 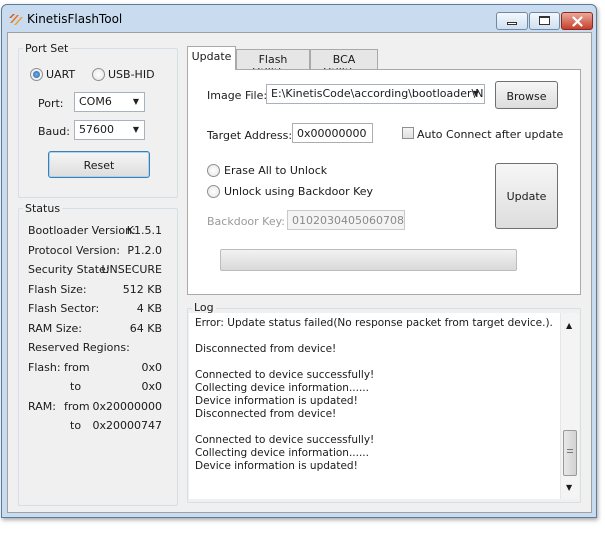 What do you see at coordinates (368, 260) in the screenshot?
I see `update-progress-bar` at bounding box center [368, 260].